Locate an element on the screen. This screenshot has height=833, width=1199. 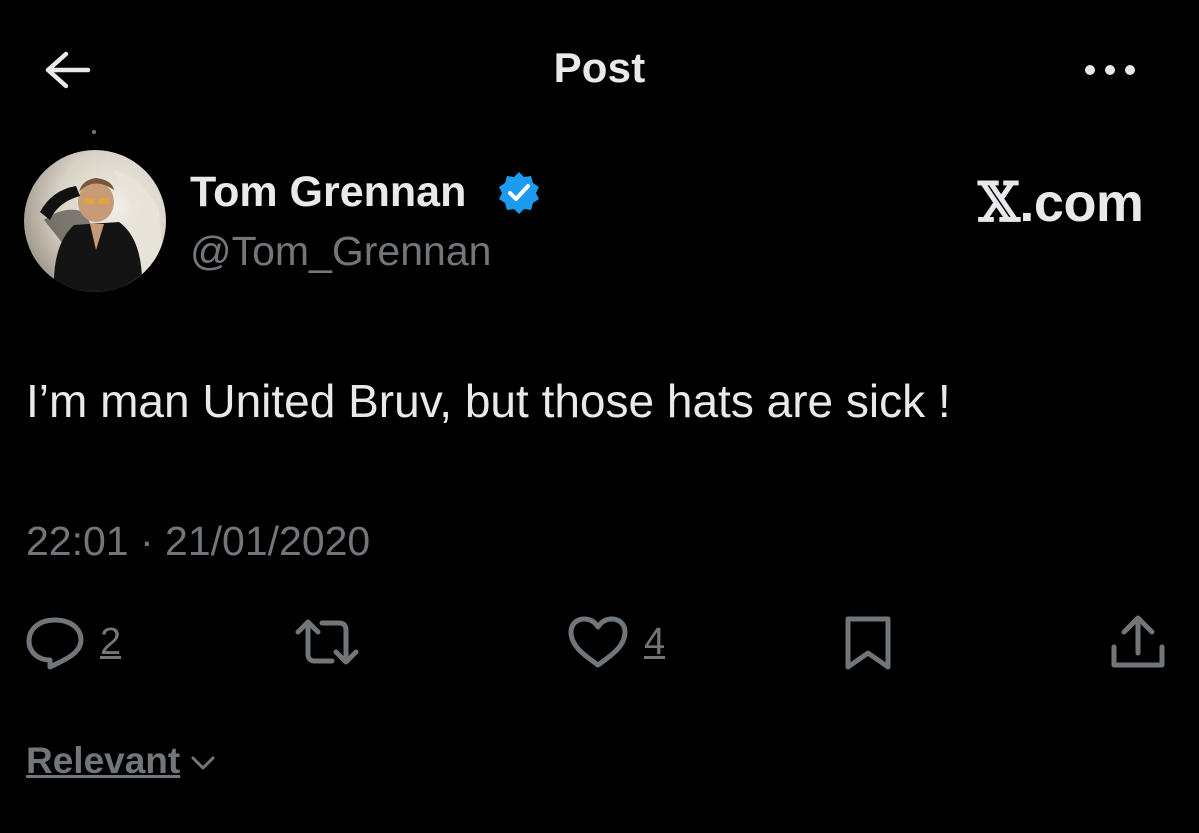
bookmark-icon is located at coordinates (868, 643).